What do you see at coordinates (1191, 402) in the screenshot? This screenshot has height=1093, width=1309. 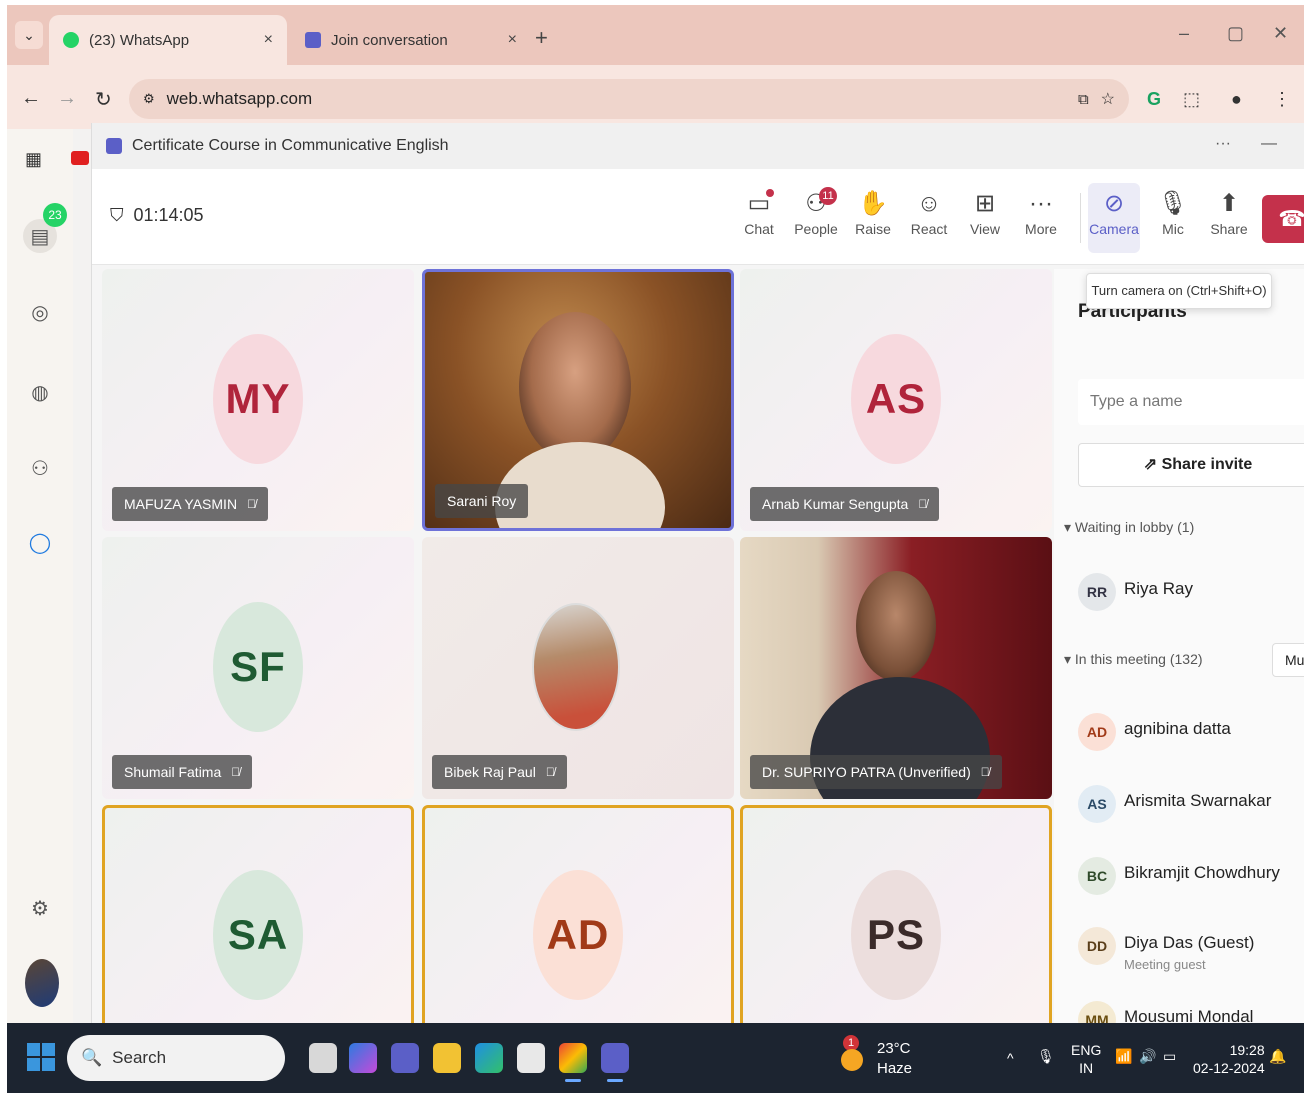 I see `participant-search-input: Type a name` at bounding box center [1191, 402].